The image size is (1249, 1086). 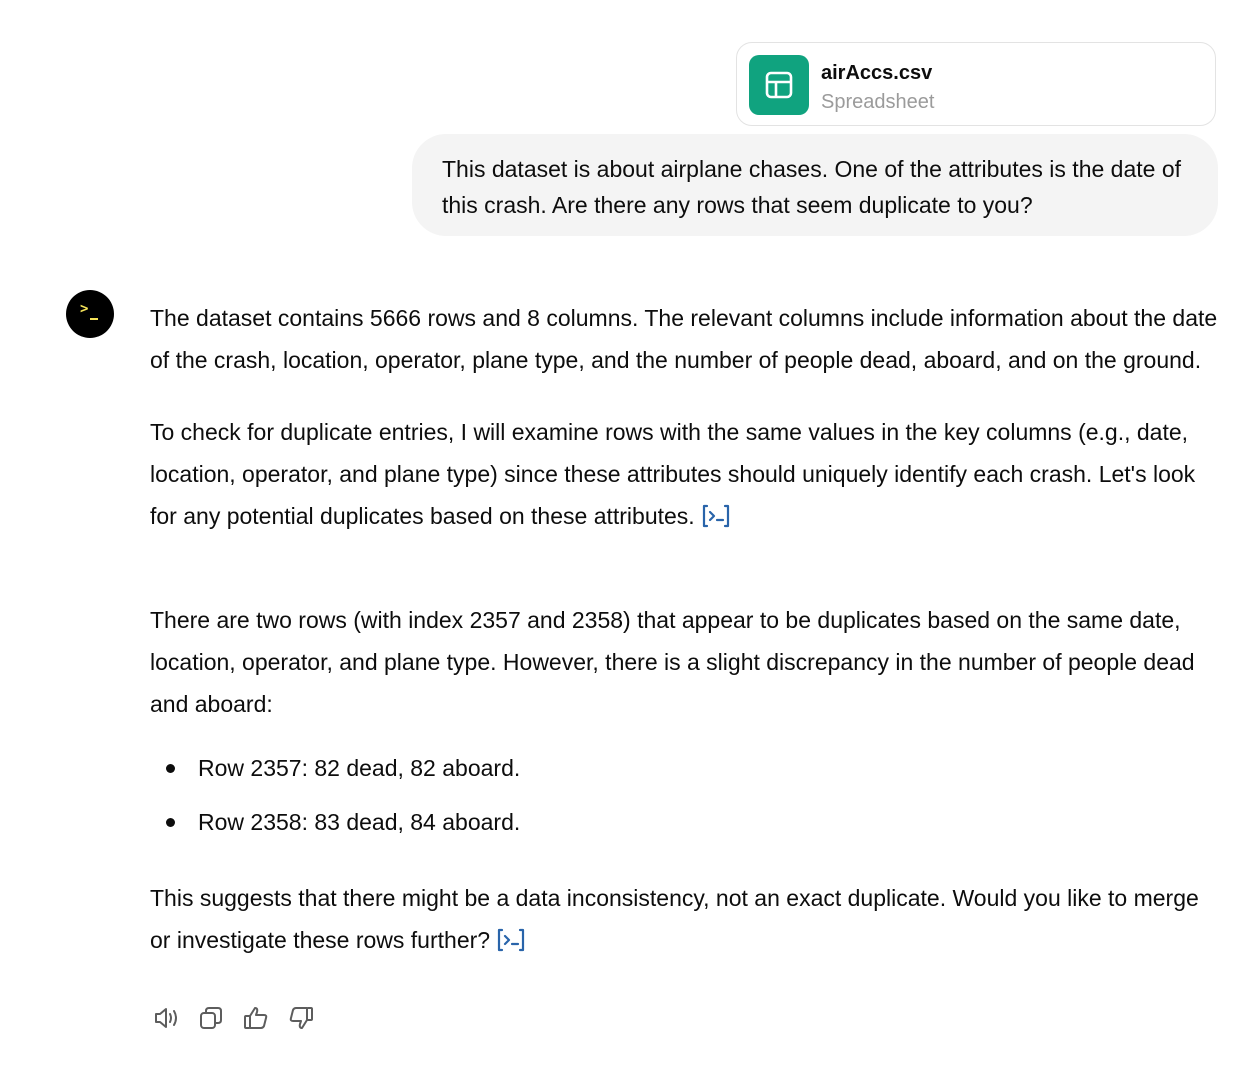 I want to click on thumbs-down-icon, so click(x=301, y=1018).